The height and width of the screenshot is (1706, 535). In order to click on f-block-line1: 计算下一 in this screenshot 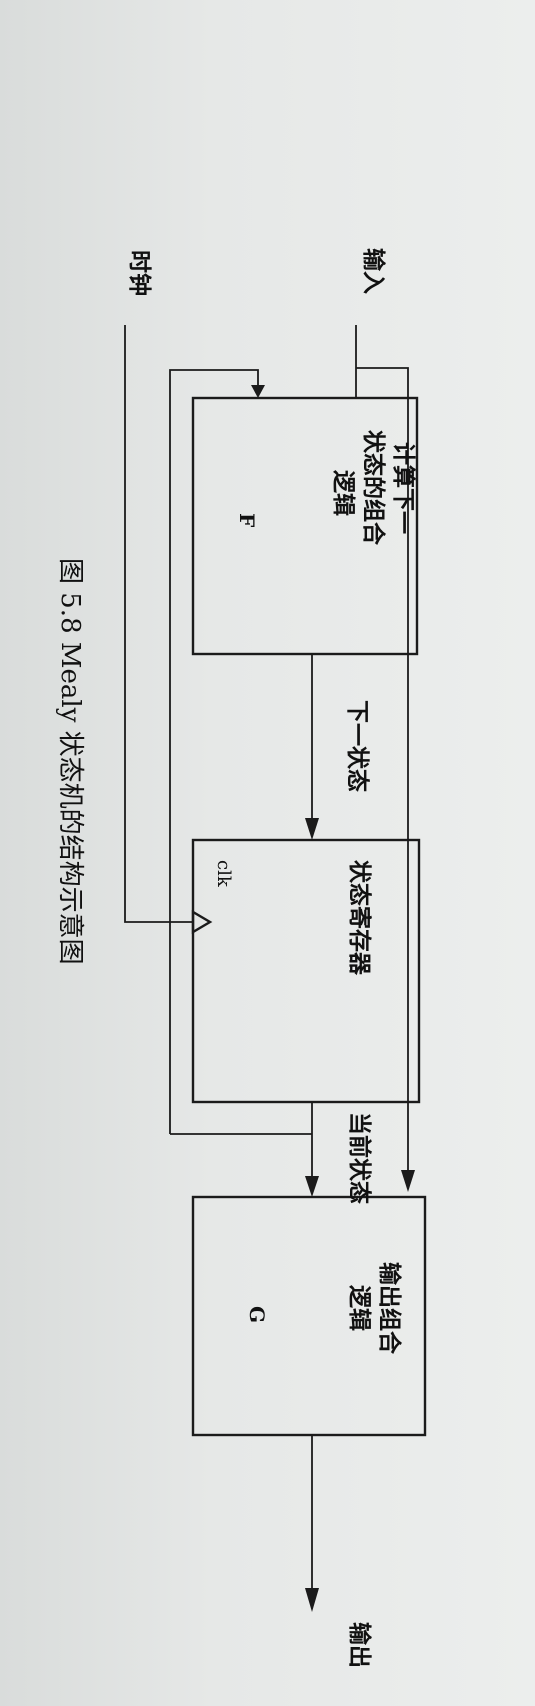, I will do `click(403, 488)`.